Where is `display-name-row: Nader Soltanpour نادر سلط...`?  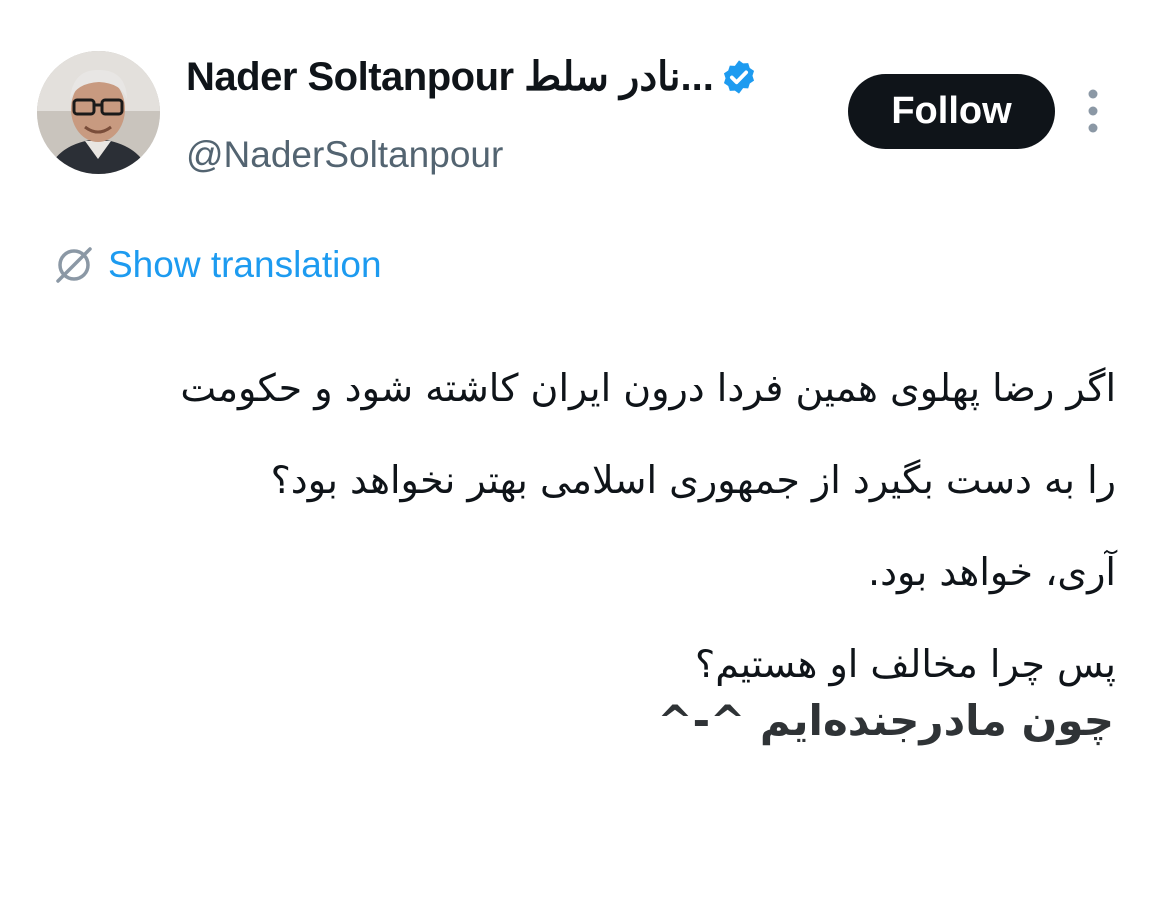
display-name-row: Nader Soltanpour نادر سلط... is located at coordinates (472, 77).